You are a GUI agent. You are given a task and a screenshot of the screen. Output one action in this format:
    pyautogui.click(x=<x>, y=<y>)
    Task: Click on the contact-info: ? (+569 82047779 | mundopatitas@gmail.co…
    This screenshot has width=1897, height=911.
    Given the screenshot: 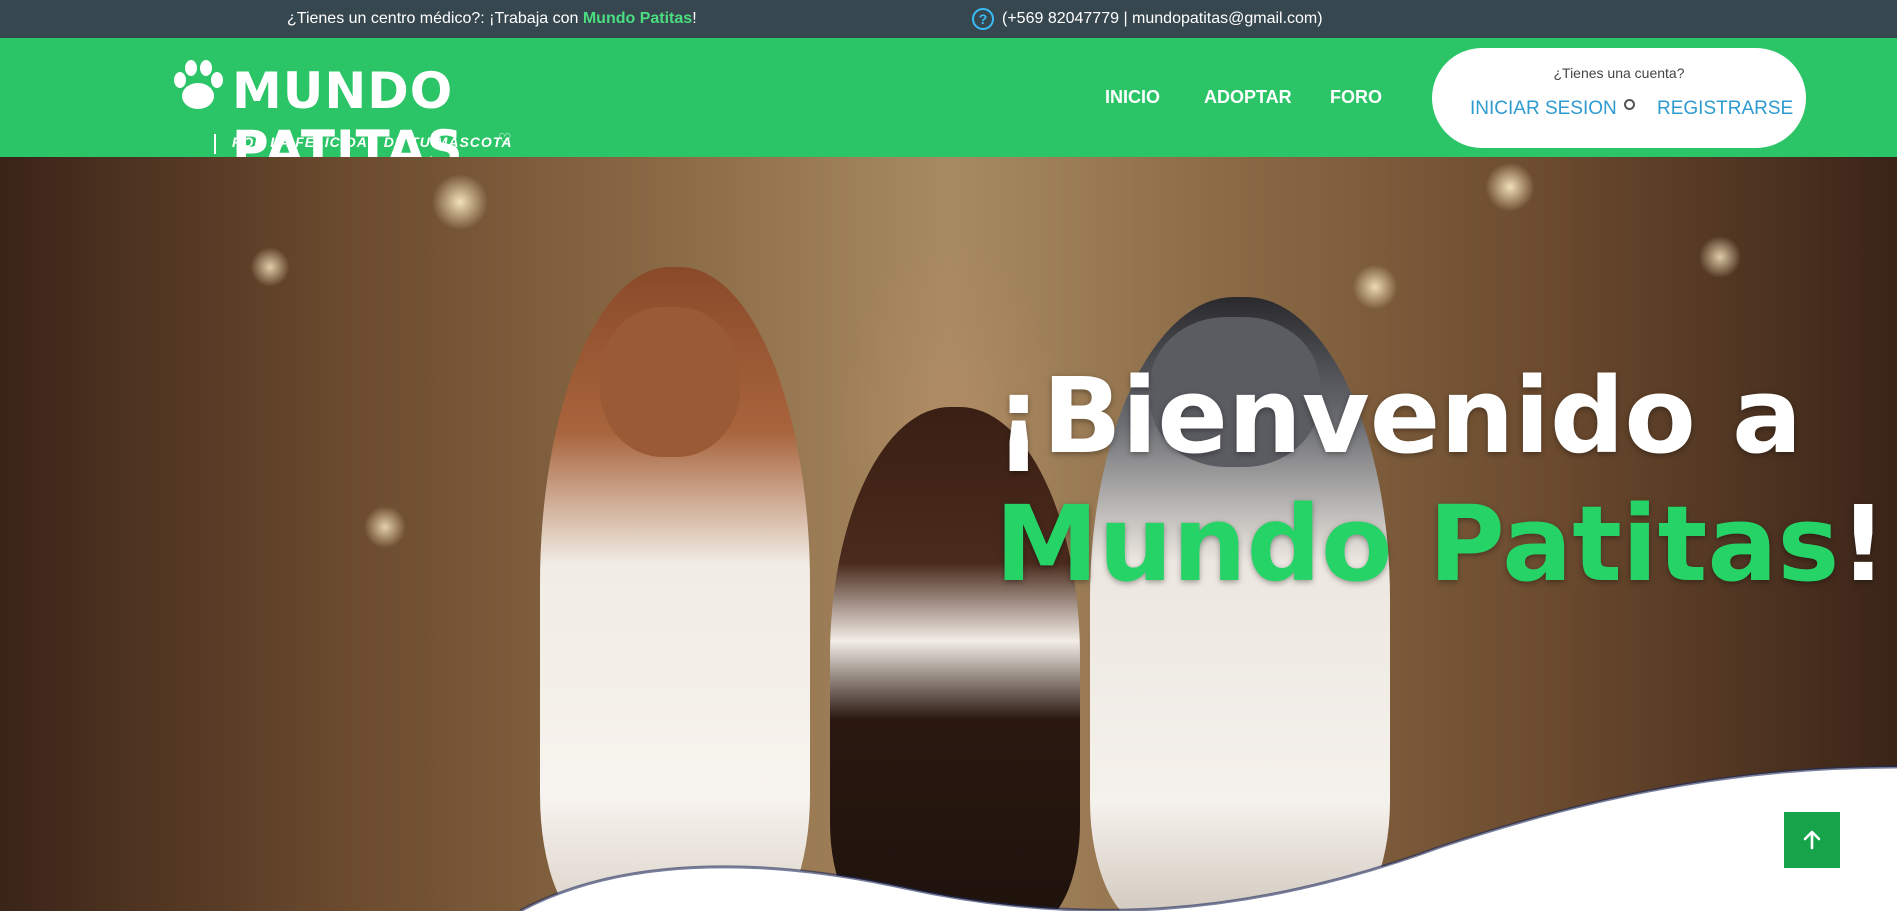 What is the action you would take?
    pyautogui.click(x=1147, y=19)
    